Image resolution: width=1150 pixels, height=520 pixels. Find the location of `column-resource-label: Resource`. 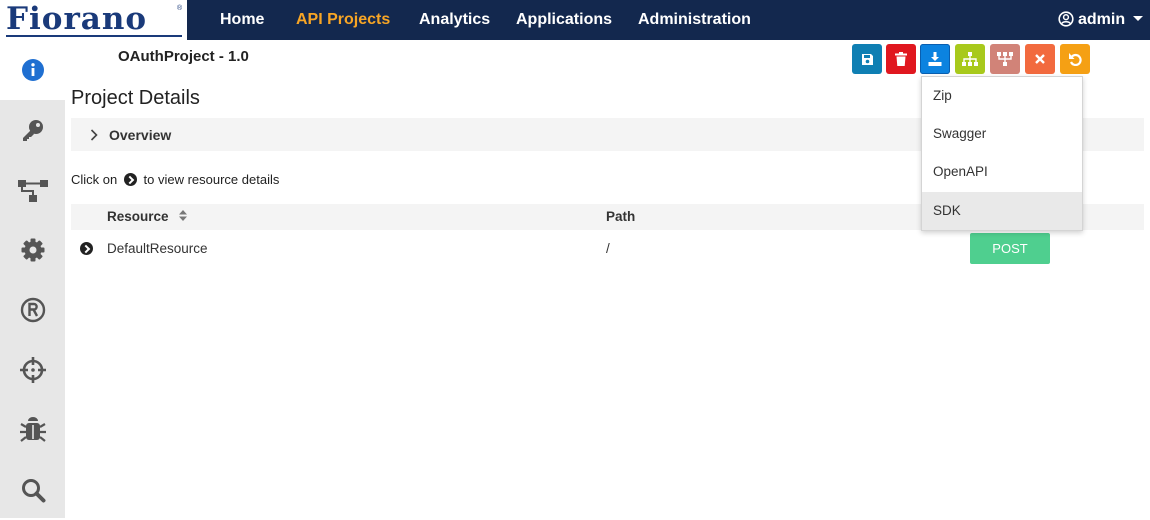

column-resource-label: Resource is located at coordinates (138, 216).